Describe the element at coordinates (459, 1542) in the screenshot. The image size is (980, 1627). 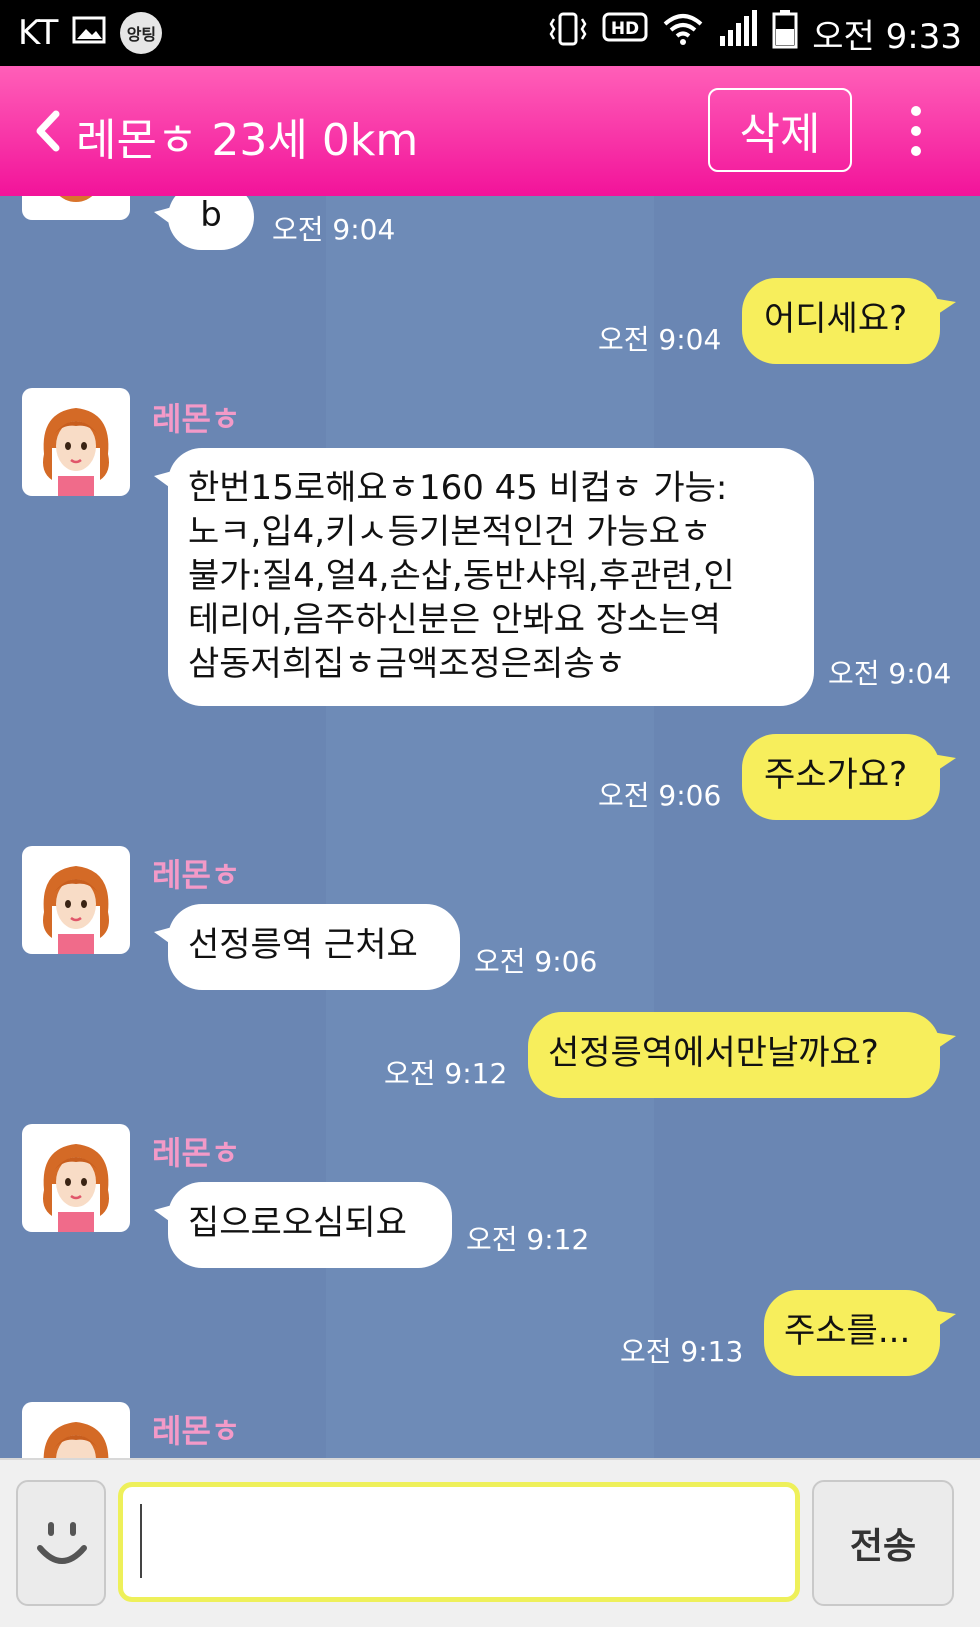
I see `message-input` at that location.